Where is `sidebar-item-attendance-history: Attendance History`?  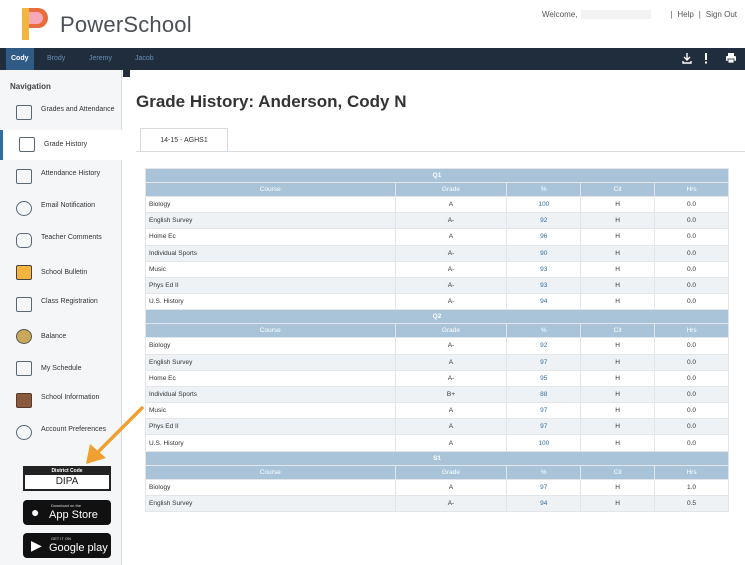
sidebar-item-attendance-history: Attendance History is located at coordinates (61, 177).